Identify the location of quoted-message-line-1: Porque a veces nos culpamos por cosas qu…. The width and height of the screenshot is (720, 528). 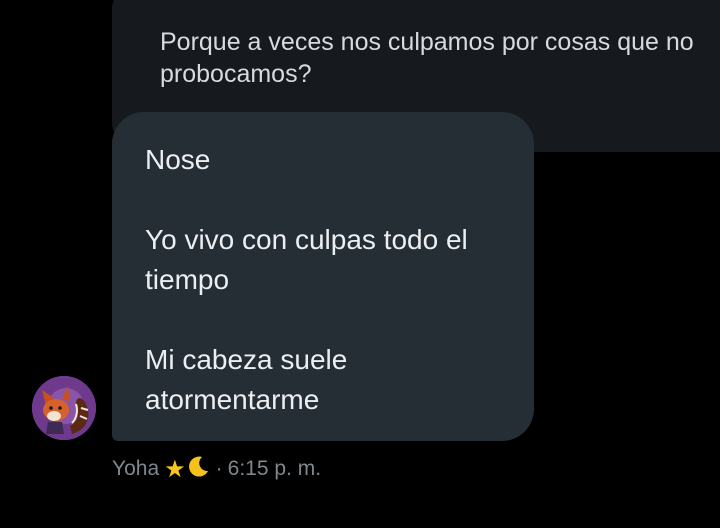
(427, 42).